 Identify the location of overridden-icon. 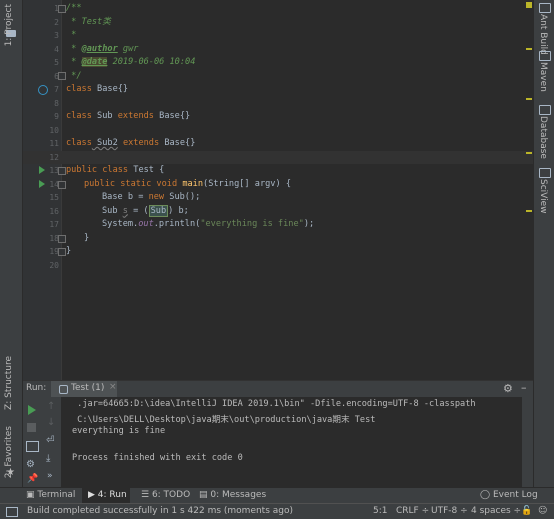
(43, 90).